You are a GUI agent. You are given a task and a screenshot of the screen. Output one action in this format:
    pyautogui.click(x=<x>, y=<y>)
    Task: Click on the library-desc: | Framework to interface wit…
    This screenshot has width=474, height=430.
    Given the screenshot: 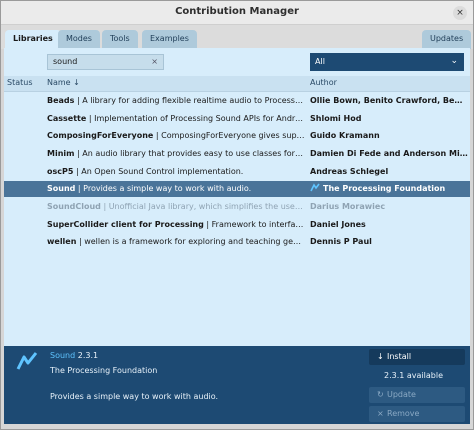 What is the action you would take?
    pyautogui.click(x=255, y=224)
    